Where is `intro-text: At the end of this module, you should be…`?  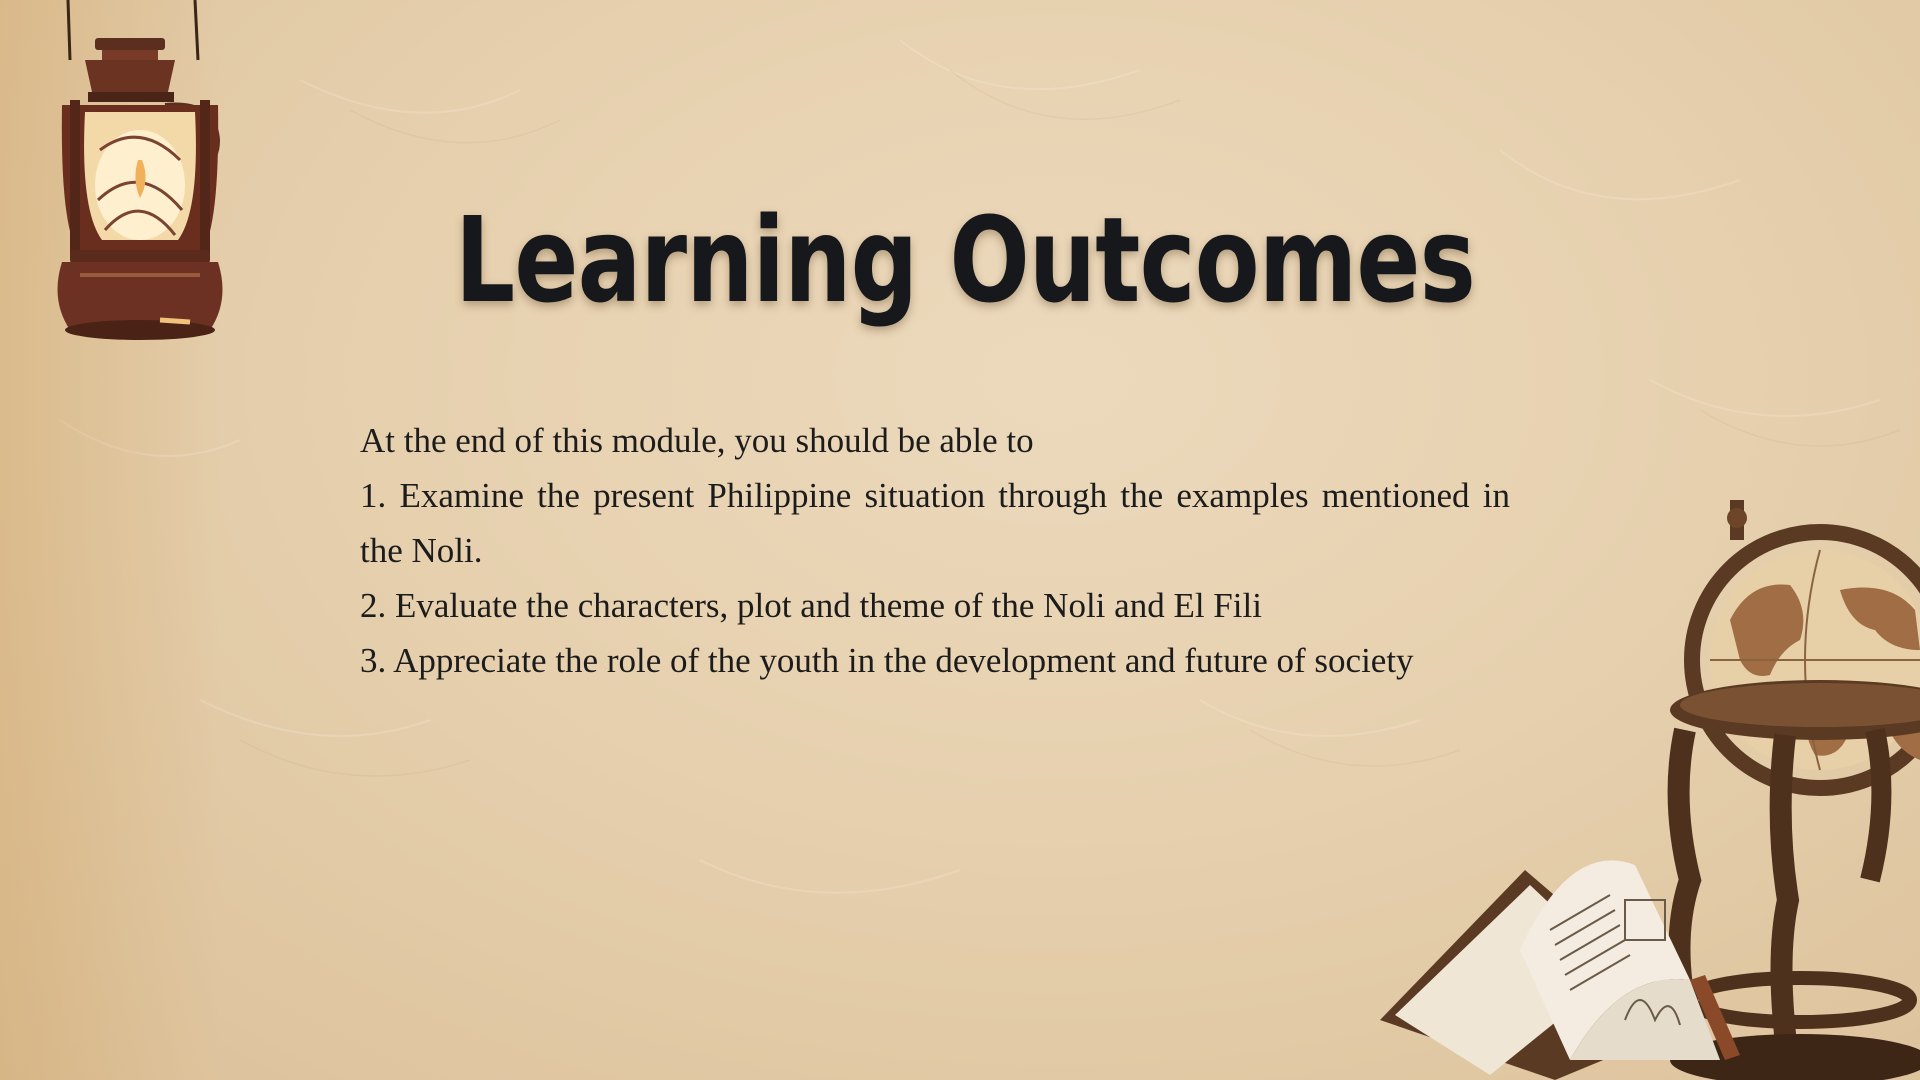
intro-text: At the end of this module, you should be… is located at coordinates (697, 440).